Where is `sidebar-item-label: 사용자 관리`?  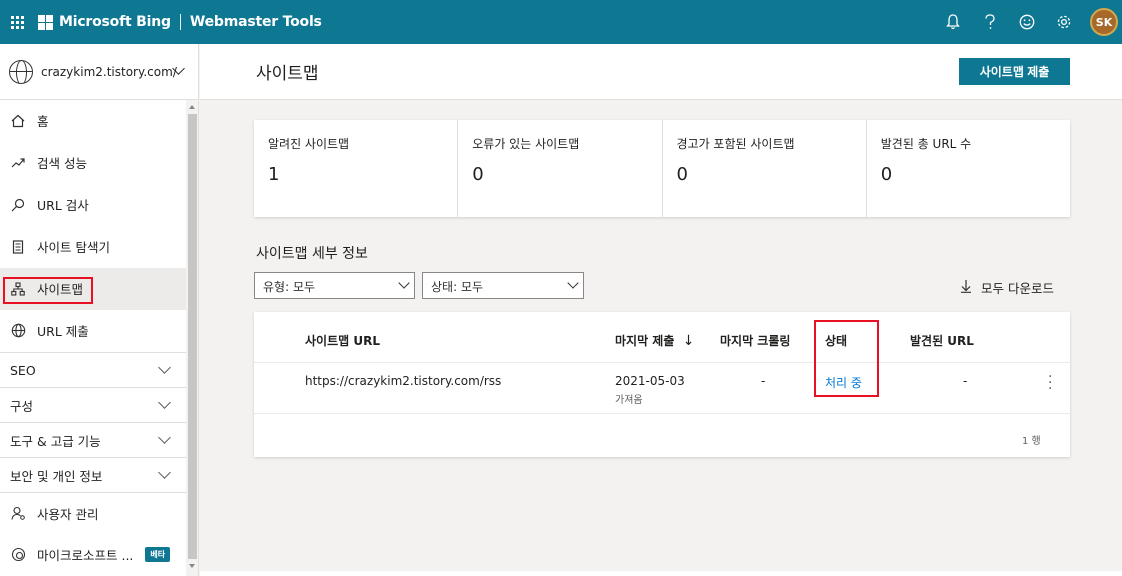 sidebar-item-label: 사용자 관리 is located at coordinates (68, 514).